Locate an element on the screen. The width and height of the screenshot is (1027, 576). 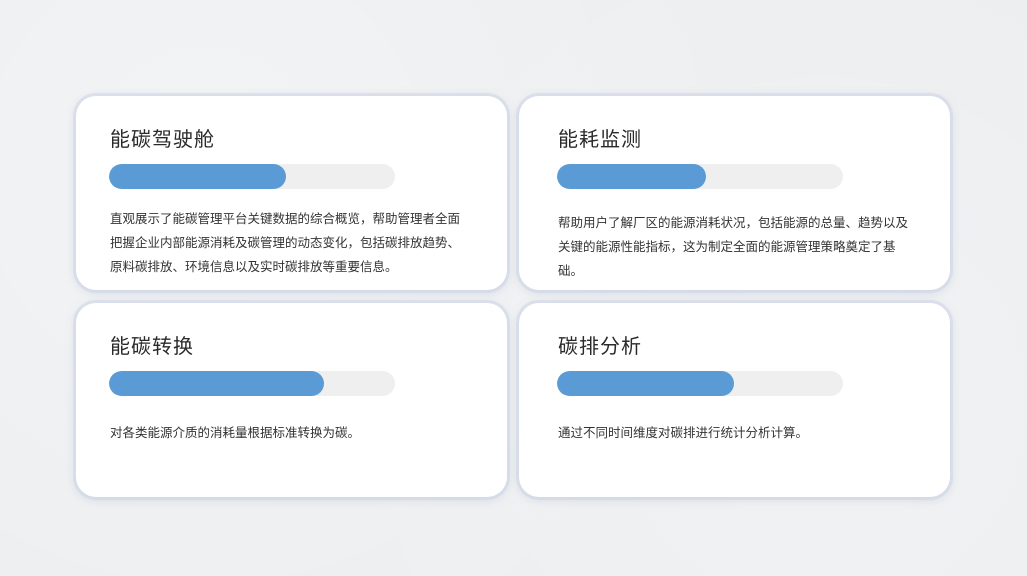
card-description: 对各类能源介质的消耗量根据标准转换为碳。 is located at coordinates (235, 432).